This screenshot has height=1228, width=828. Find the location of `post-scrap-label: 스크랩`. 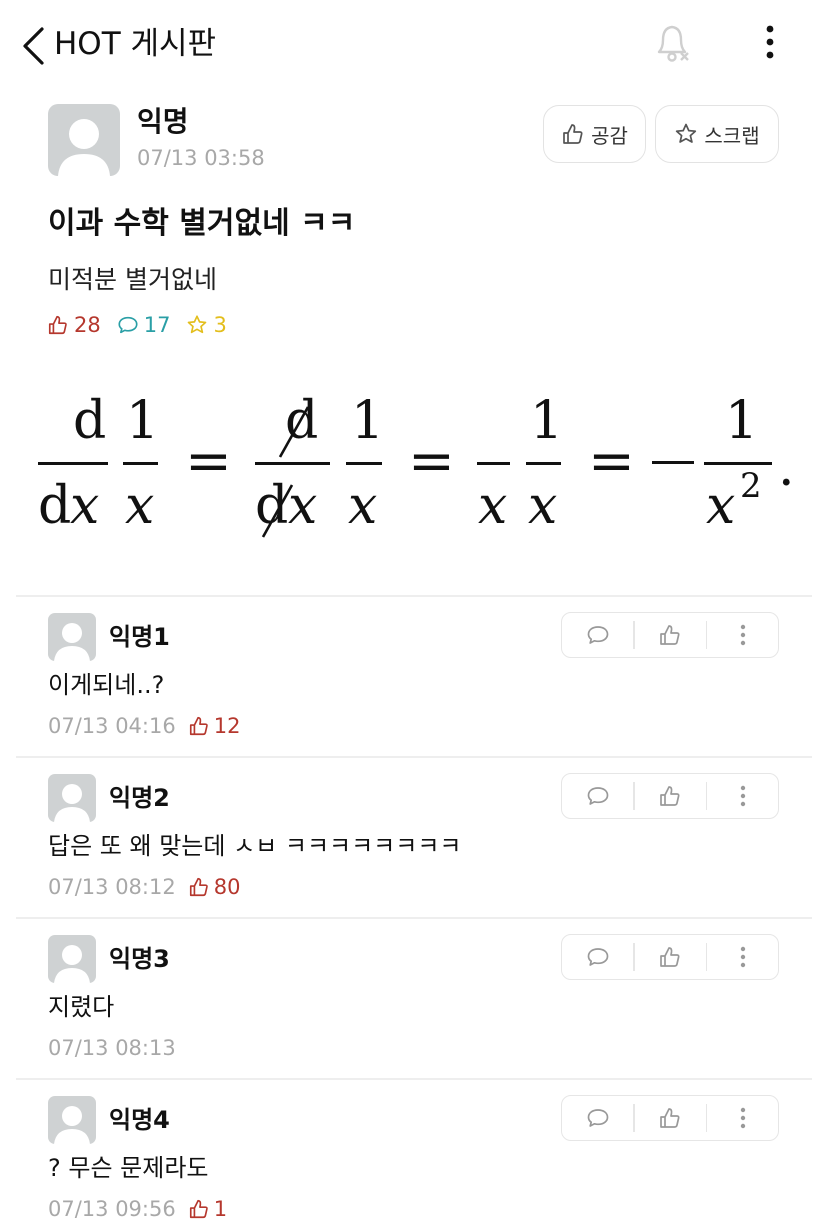

post-scrap-label: 스크랩 is located at coordinates (732, 135).